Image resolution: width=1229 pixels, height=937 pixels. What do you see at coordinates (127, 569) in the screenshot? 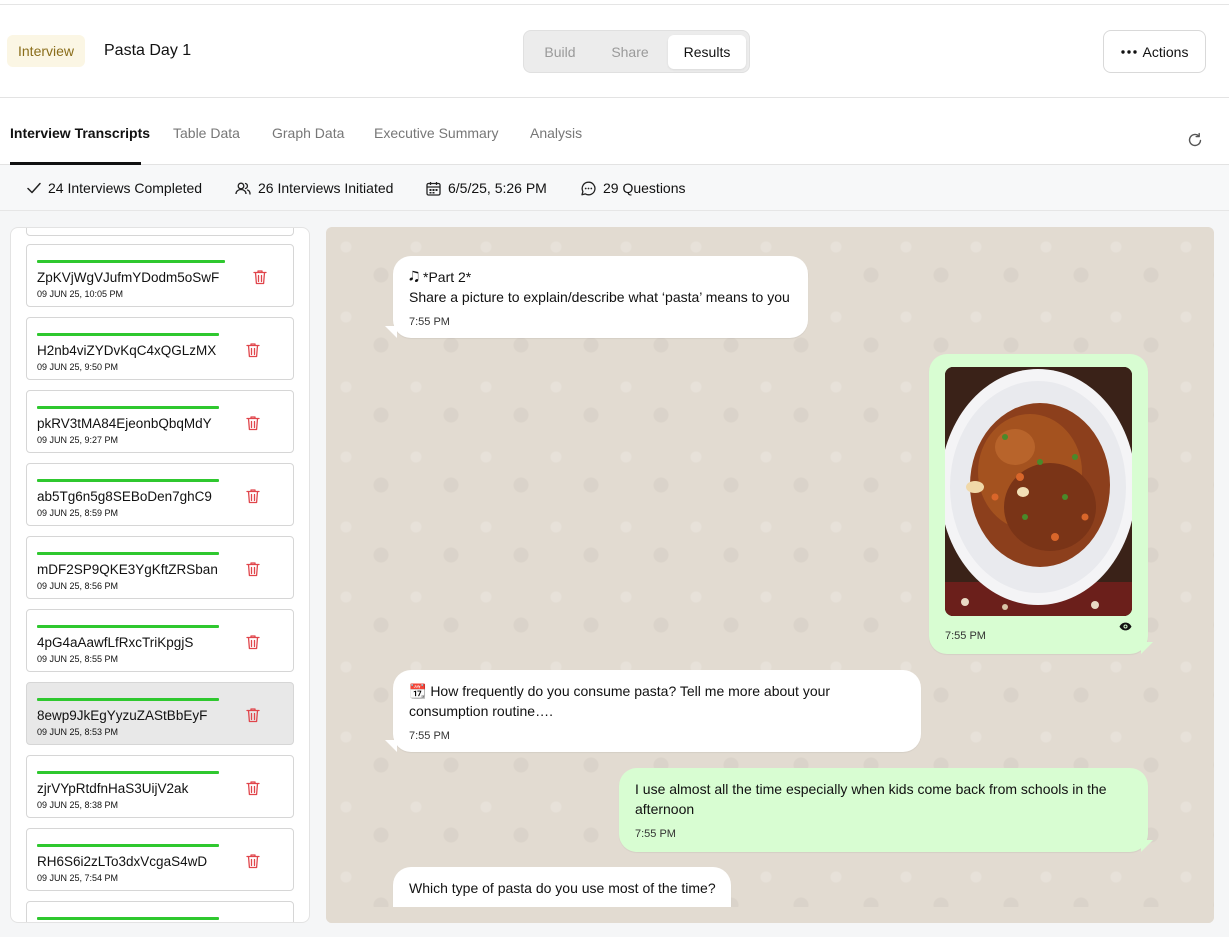
I see `interview-id: mDF2SP9QKE3YgKftZRSban` at bounding box center [127, 569].